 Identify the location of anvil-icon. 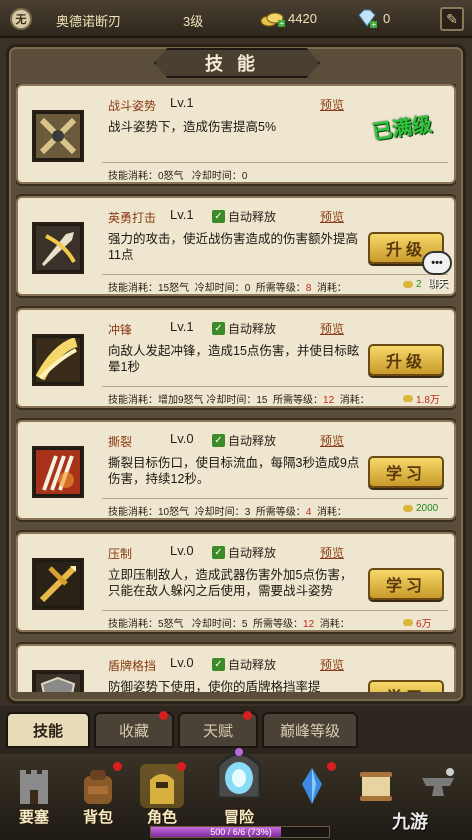
(438, 782).